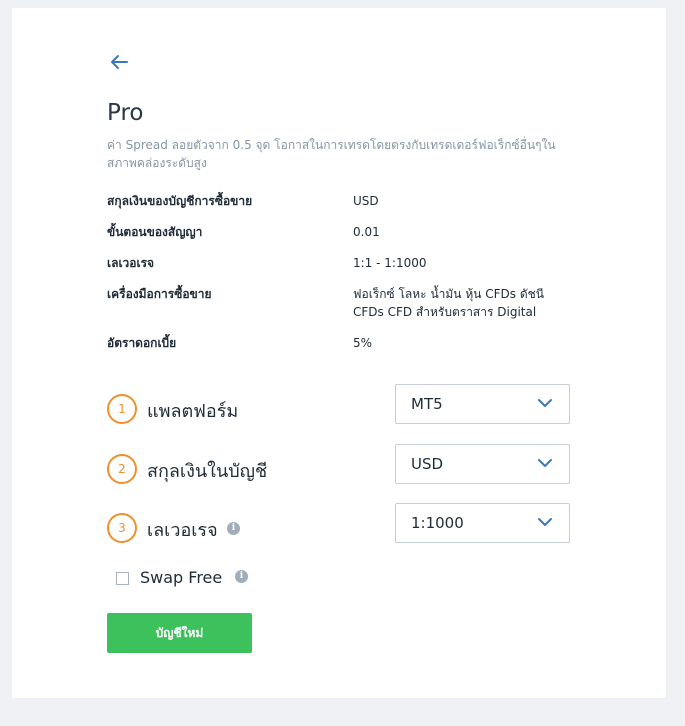  What do you see at coordinates (390, 263) in the screenshot?
I see `spec-value: 1:1 - 1:1000` at bounding box center [390, 263].